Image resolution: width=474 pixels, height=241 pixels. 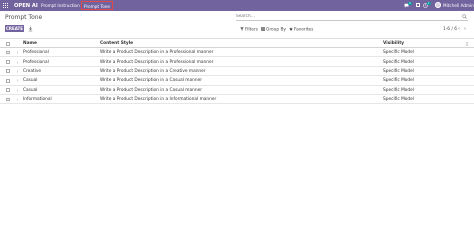 What do you see at coordinates (116, 43) in the screenshot?
I see `column-header-content-style: Content Style` at bounding box center [116, 43].